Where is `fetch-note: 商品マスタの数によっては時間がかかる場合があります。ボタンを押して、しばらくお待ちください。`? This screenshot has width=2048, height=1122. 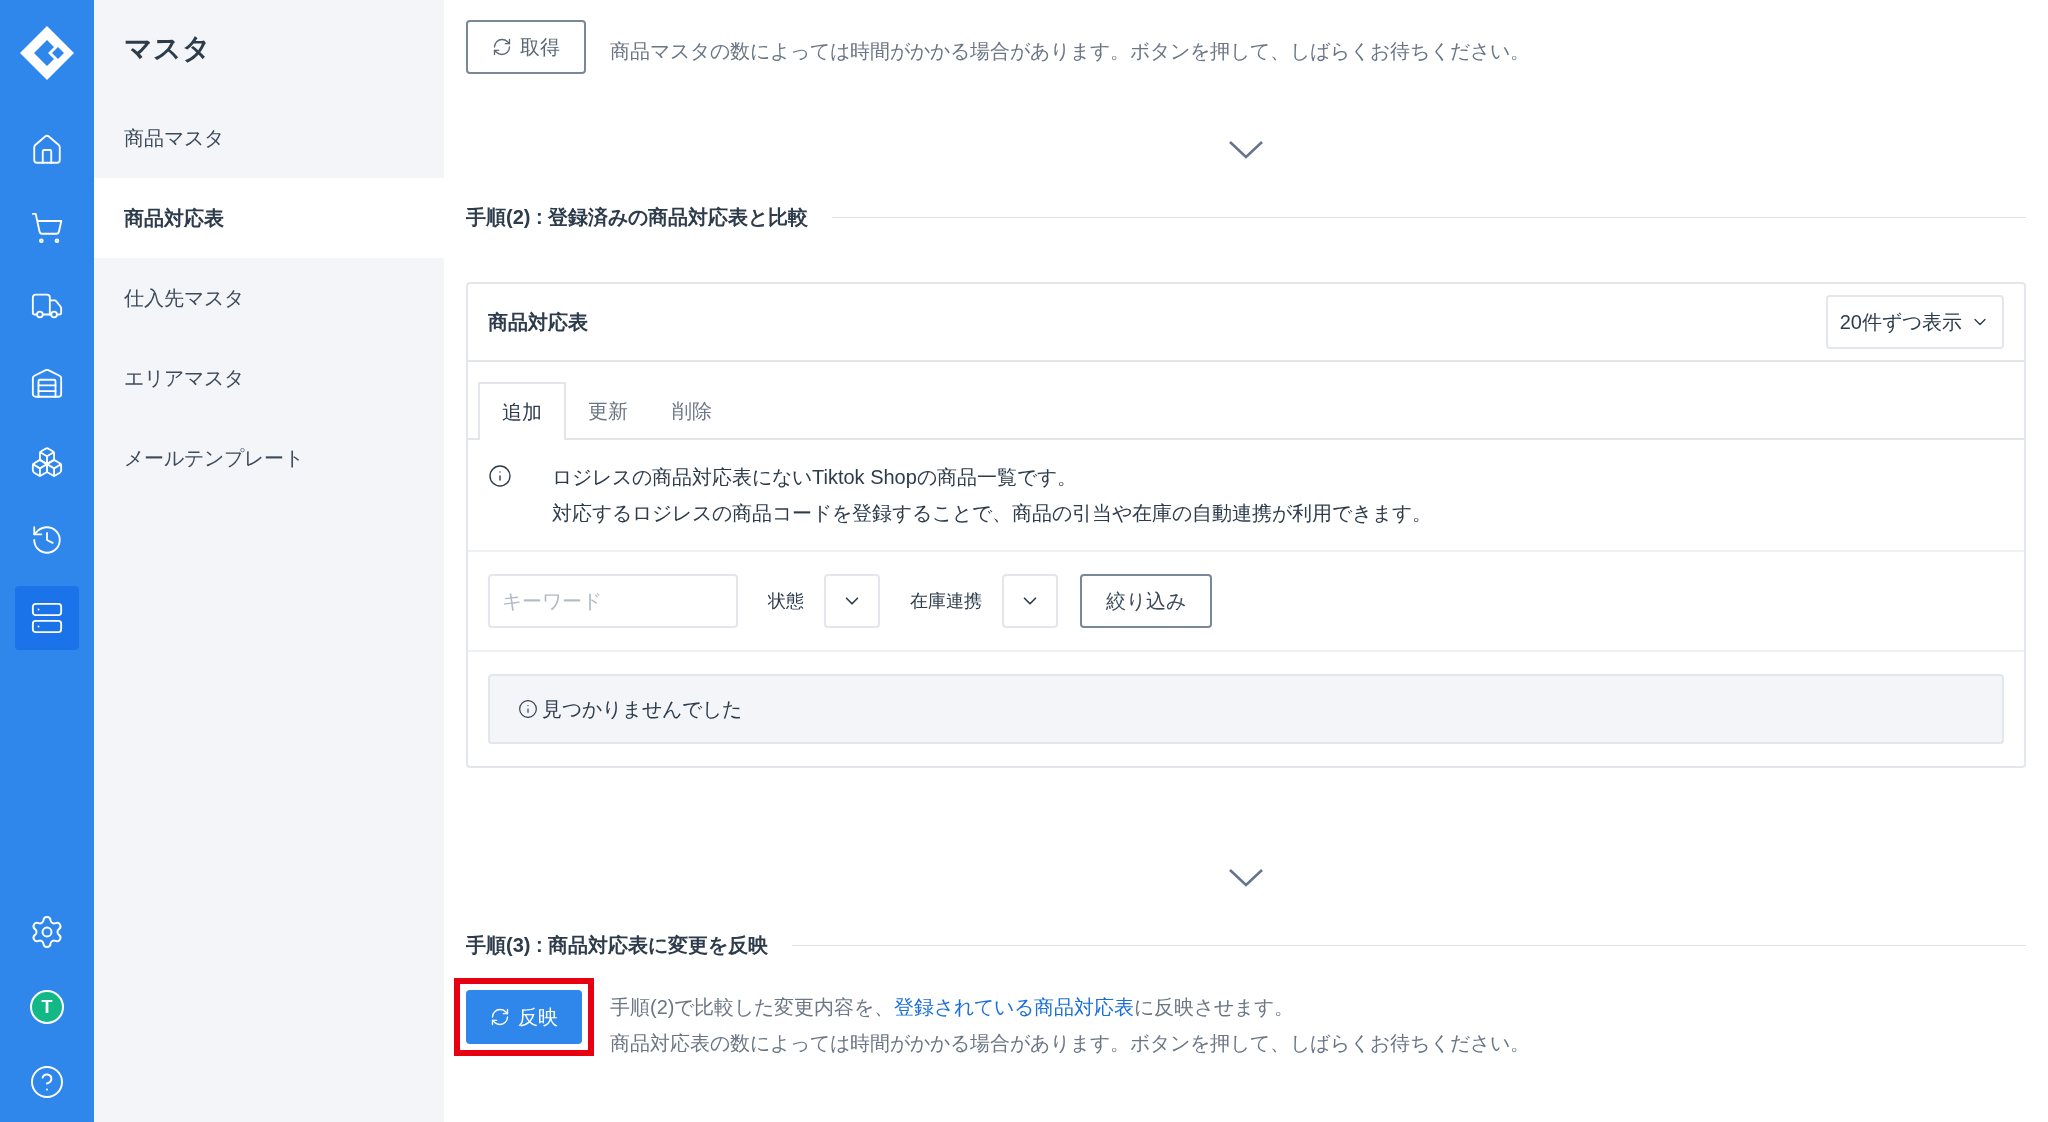 fetch-note: 商品マスタの数によっては時間がかかる場合があります。ボタンを押して、しばらくお待ちください。 is located at coordinates (1070, 51).